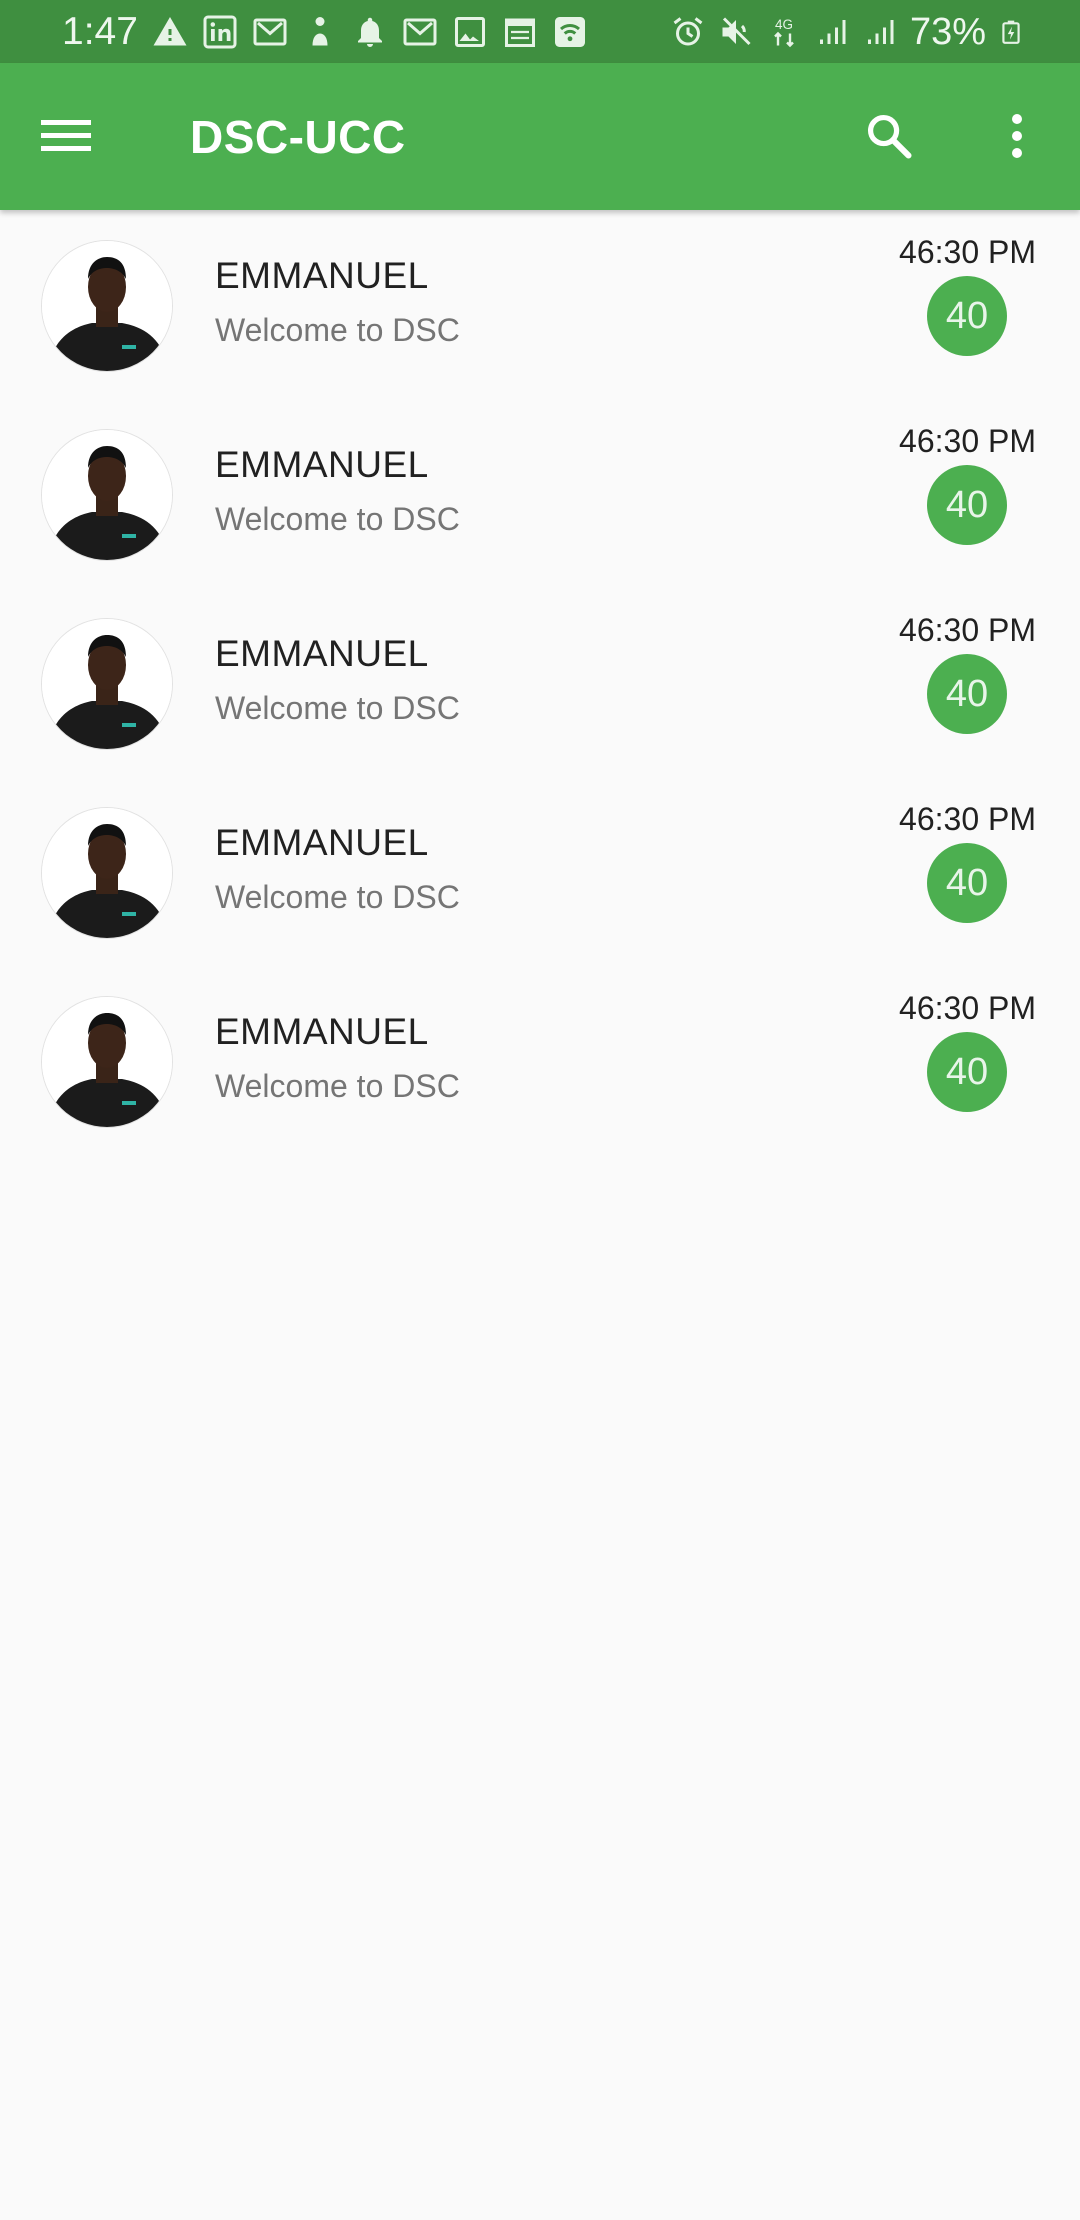  Describe the element at coordinates (540, 136) in the screenshot. I see `app-bar: DSC-UCC` at that location.